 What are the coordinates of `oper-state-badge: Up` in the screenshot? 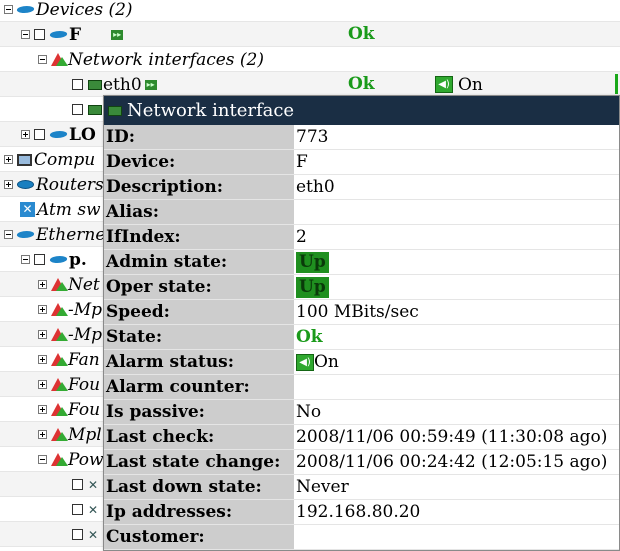 It's located at (312, 287).